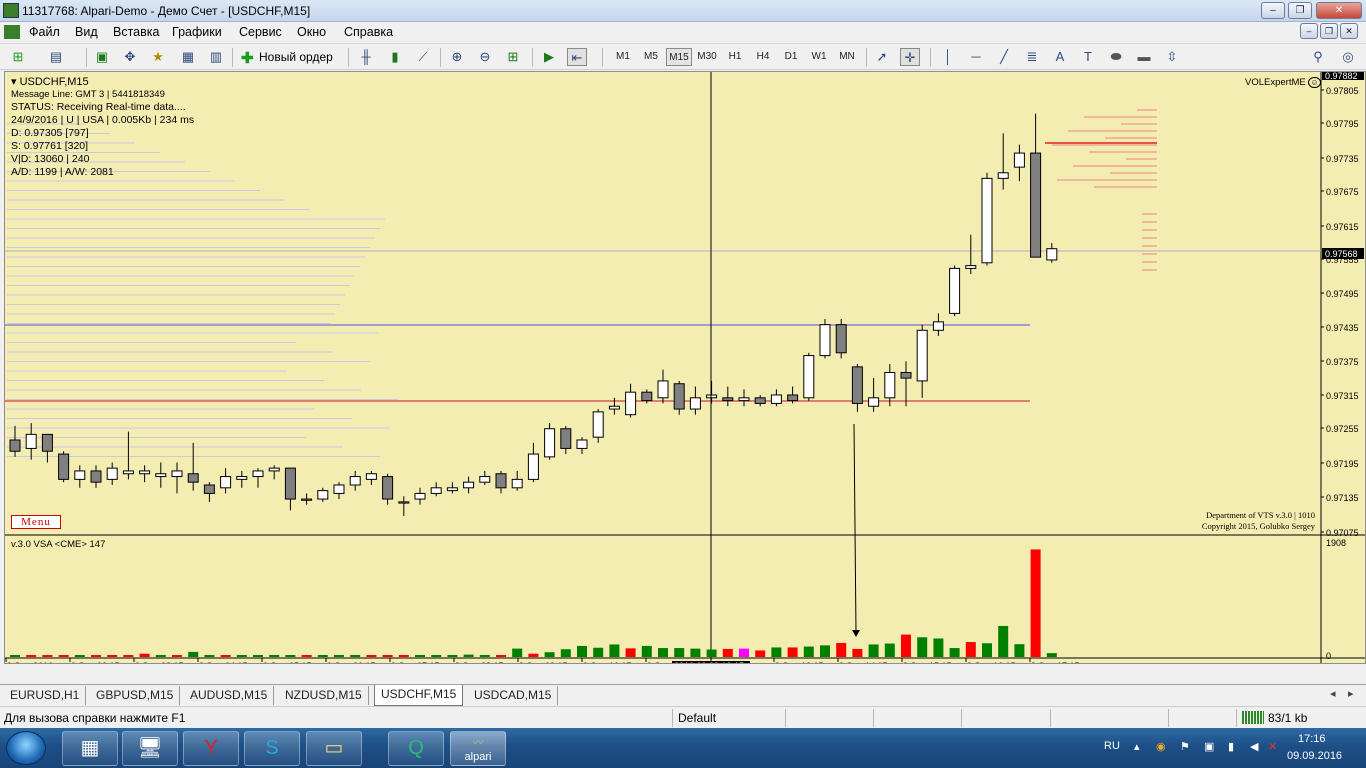 The width and height of the screenshot is (1366, 768). Describe the element at coordinates (216, 57) in the screenshot. I see `data-window-icon: ▥` at that location.